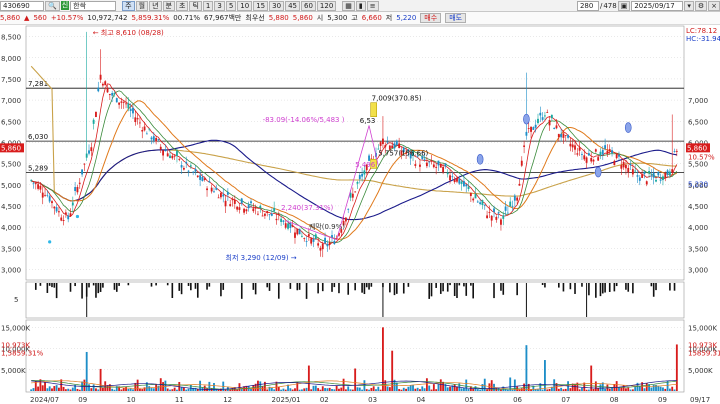 The height and width of the screenshot is (404, 720). What do you see at coordinates (368, 121) in the screenshot?
I see `annotation-pct4: 6,53` at bounding box center [368, 121].